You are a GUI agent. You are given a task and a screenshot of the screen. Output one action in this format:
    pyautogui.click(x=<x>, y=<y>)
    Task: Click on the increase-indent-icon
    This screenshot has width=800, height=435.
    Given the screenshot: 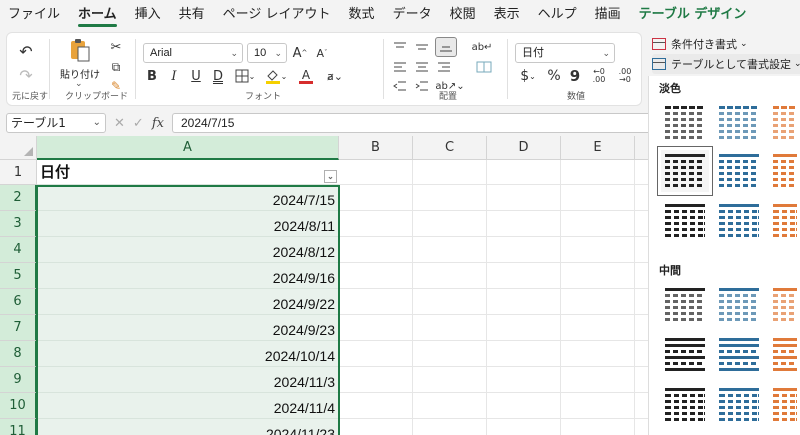 What is the action you would take?
    pyautogui.click(x=422, y=86)
    